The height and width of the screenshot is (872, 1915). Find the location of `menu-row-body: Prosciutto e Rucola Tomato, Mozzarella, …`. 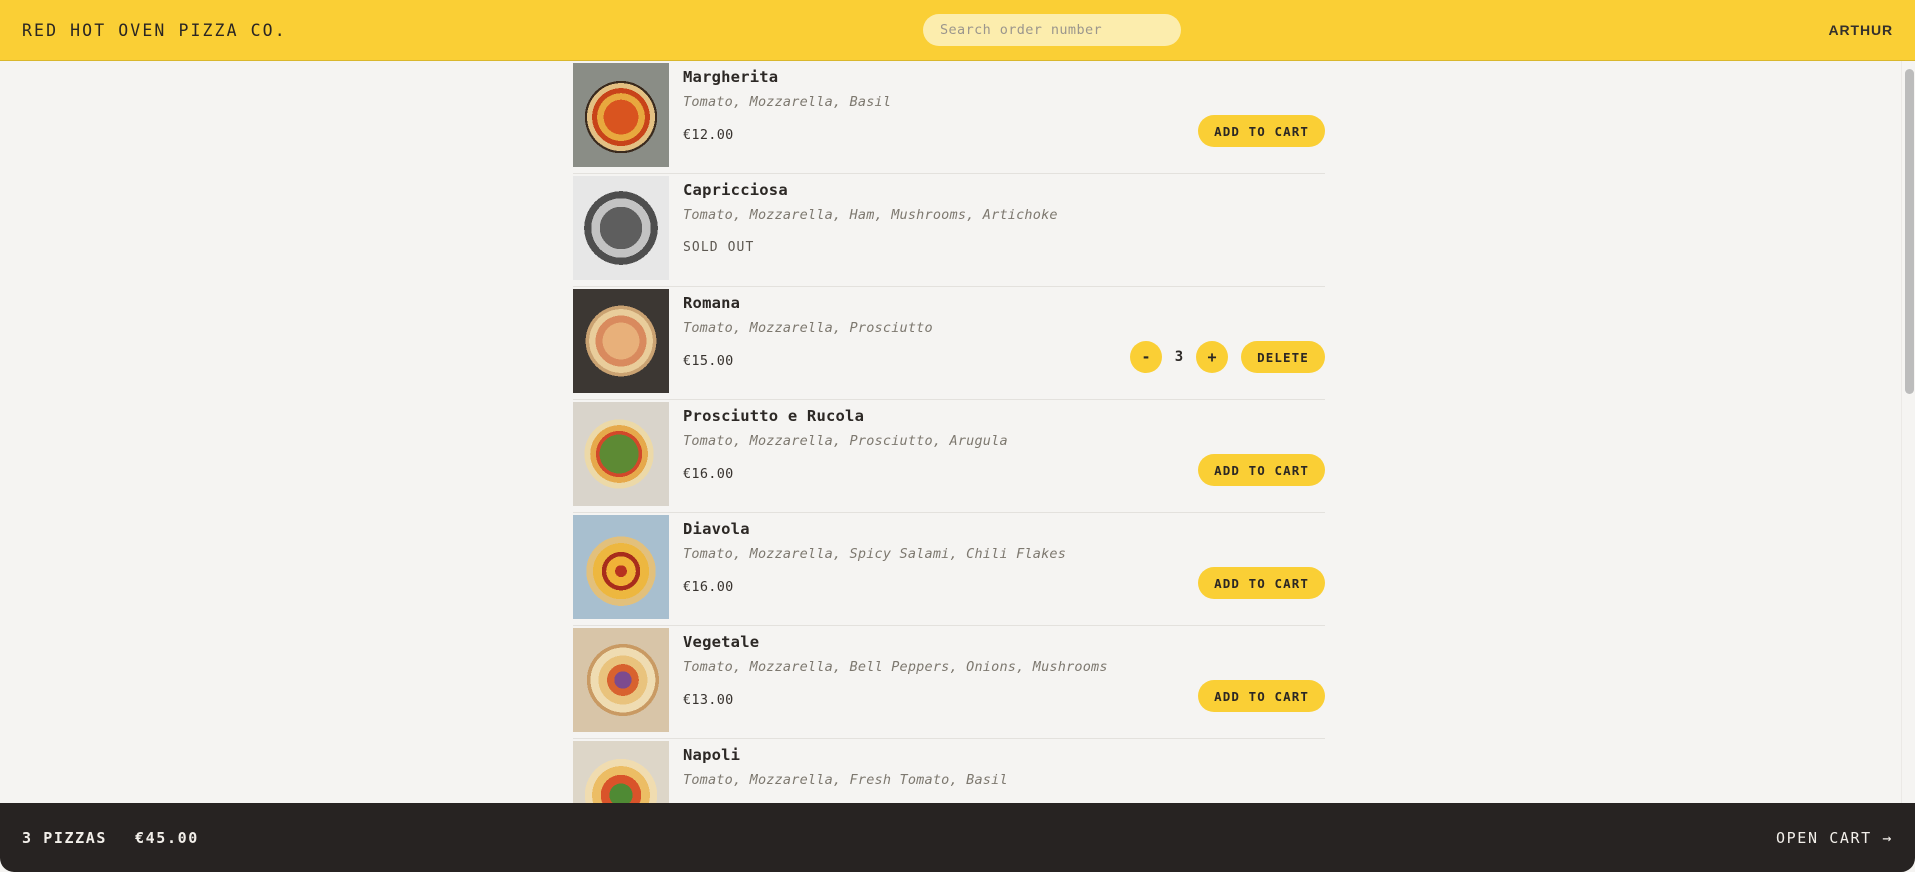

menu-row-body: Prosciutto e Rucola Tomato, Mozzarella, … is located at coordinates (997, 456).